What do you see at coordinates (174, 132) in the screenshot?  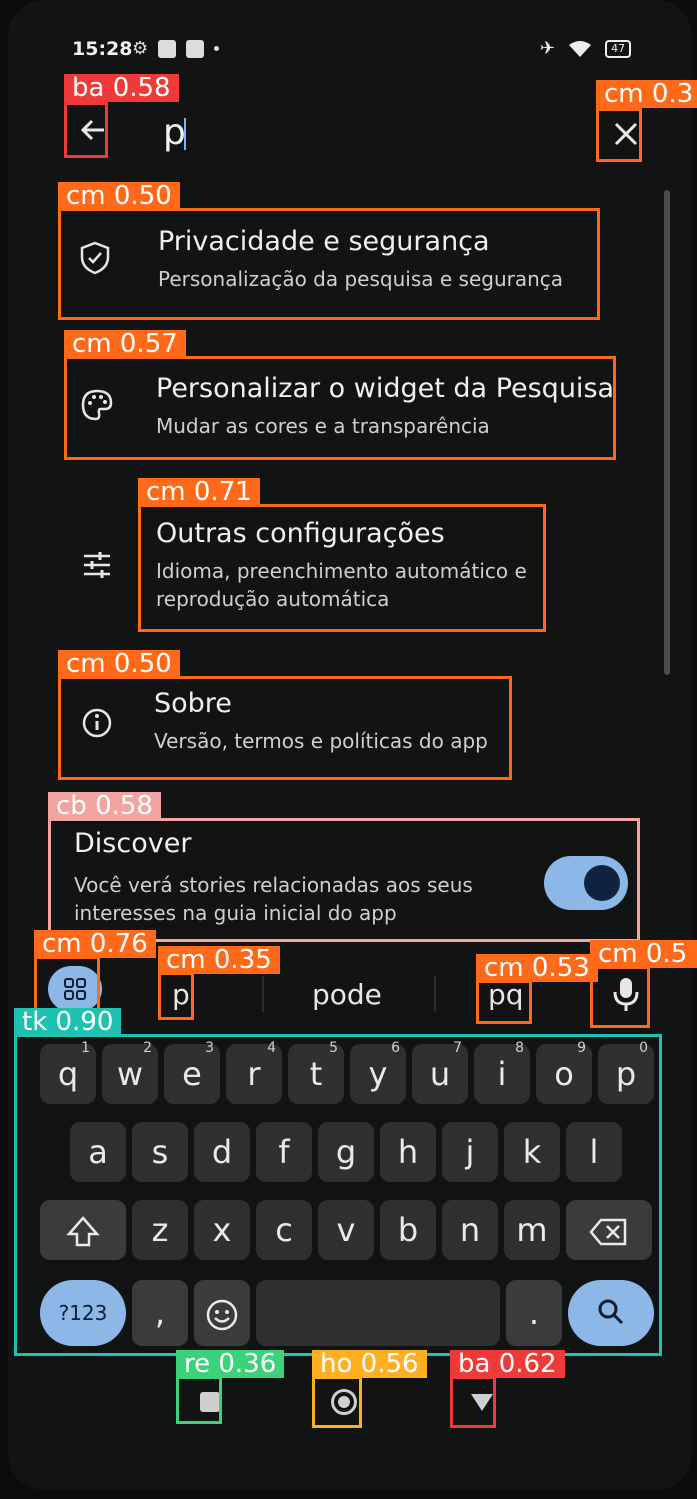 I see `search-input: p` at bounding box center [174, 132].